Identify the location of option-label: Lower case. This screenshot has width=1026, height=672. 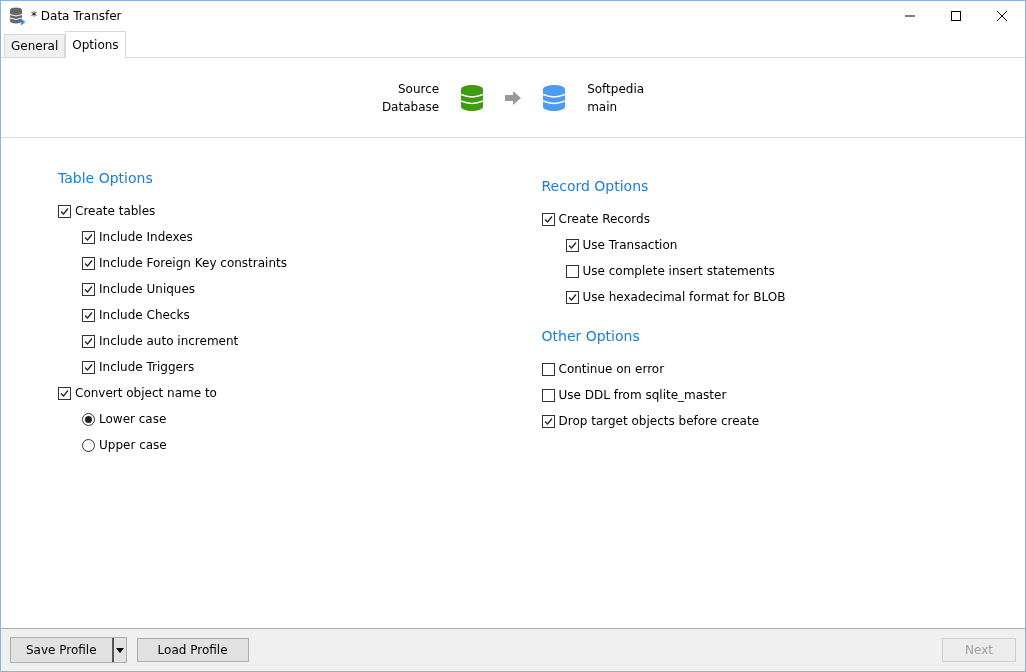
(133, 419).